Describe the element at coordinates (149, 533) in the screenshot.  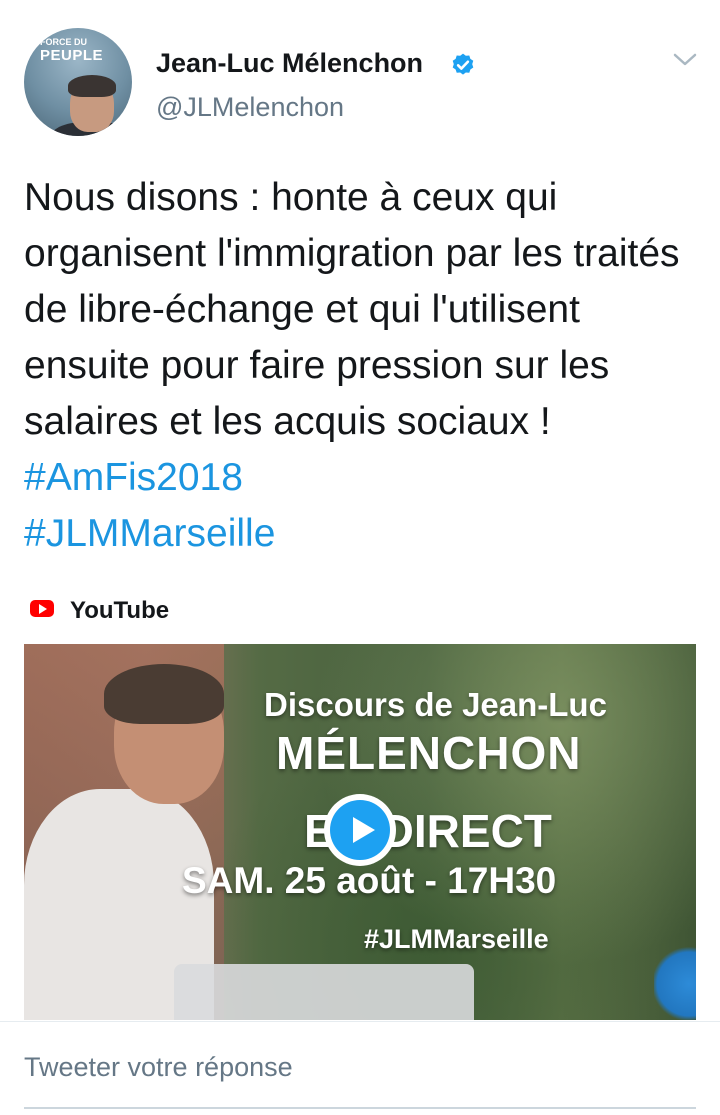
I see `hashtag-link: #JLMMarseille` at that location.